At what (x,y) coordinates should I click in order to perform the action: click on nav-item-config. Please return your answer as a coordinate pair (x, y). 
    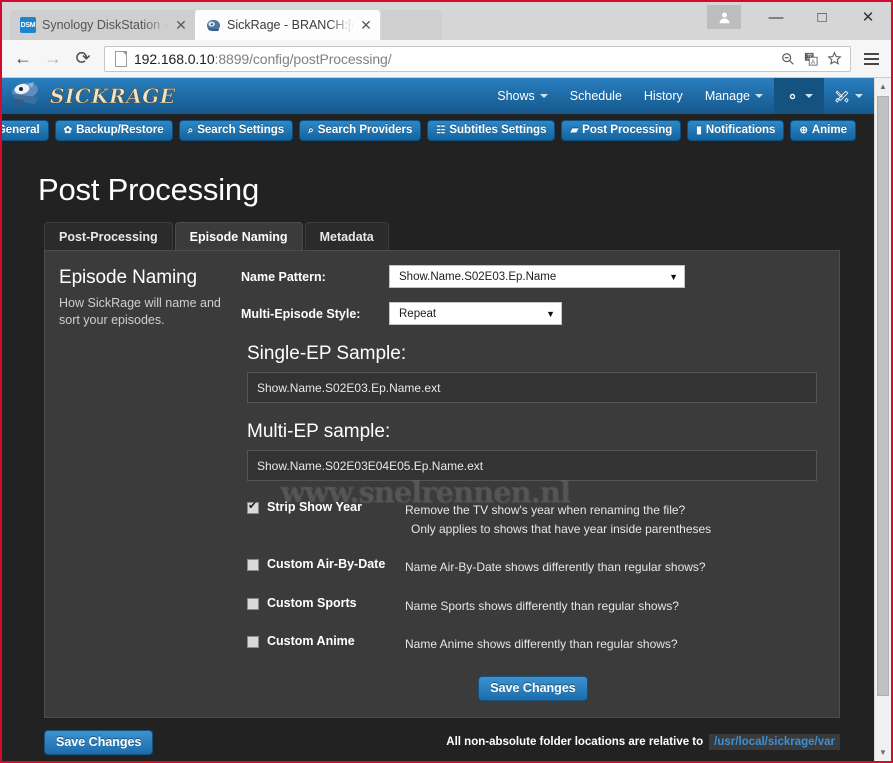
    Looking at the image, I should click on (799, 96).